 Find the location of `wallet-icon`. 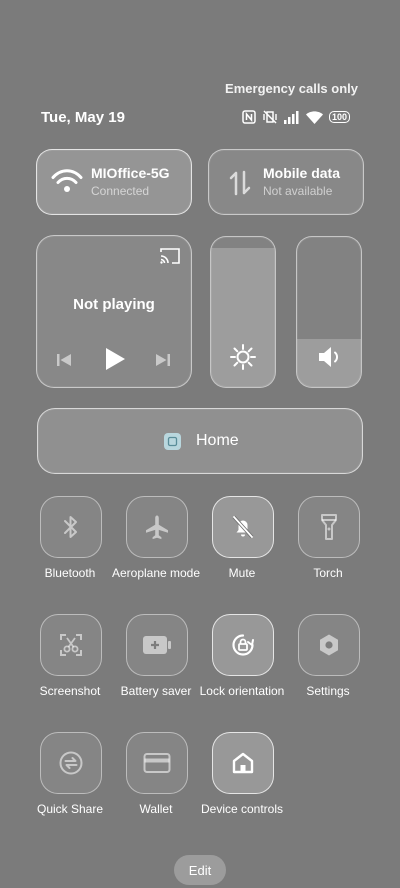

wallet-icon is located at coordinates (157, 763).